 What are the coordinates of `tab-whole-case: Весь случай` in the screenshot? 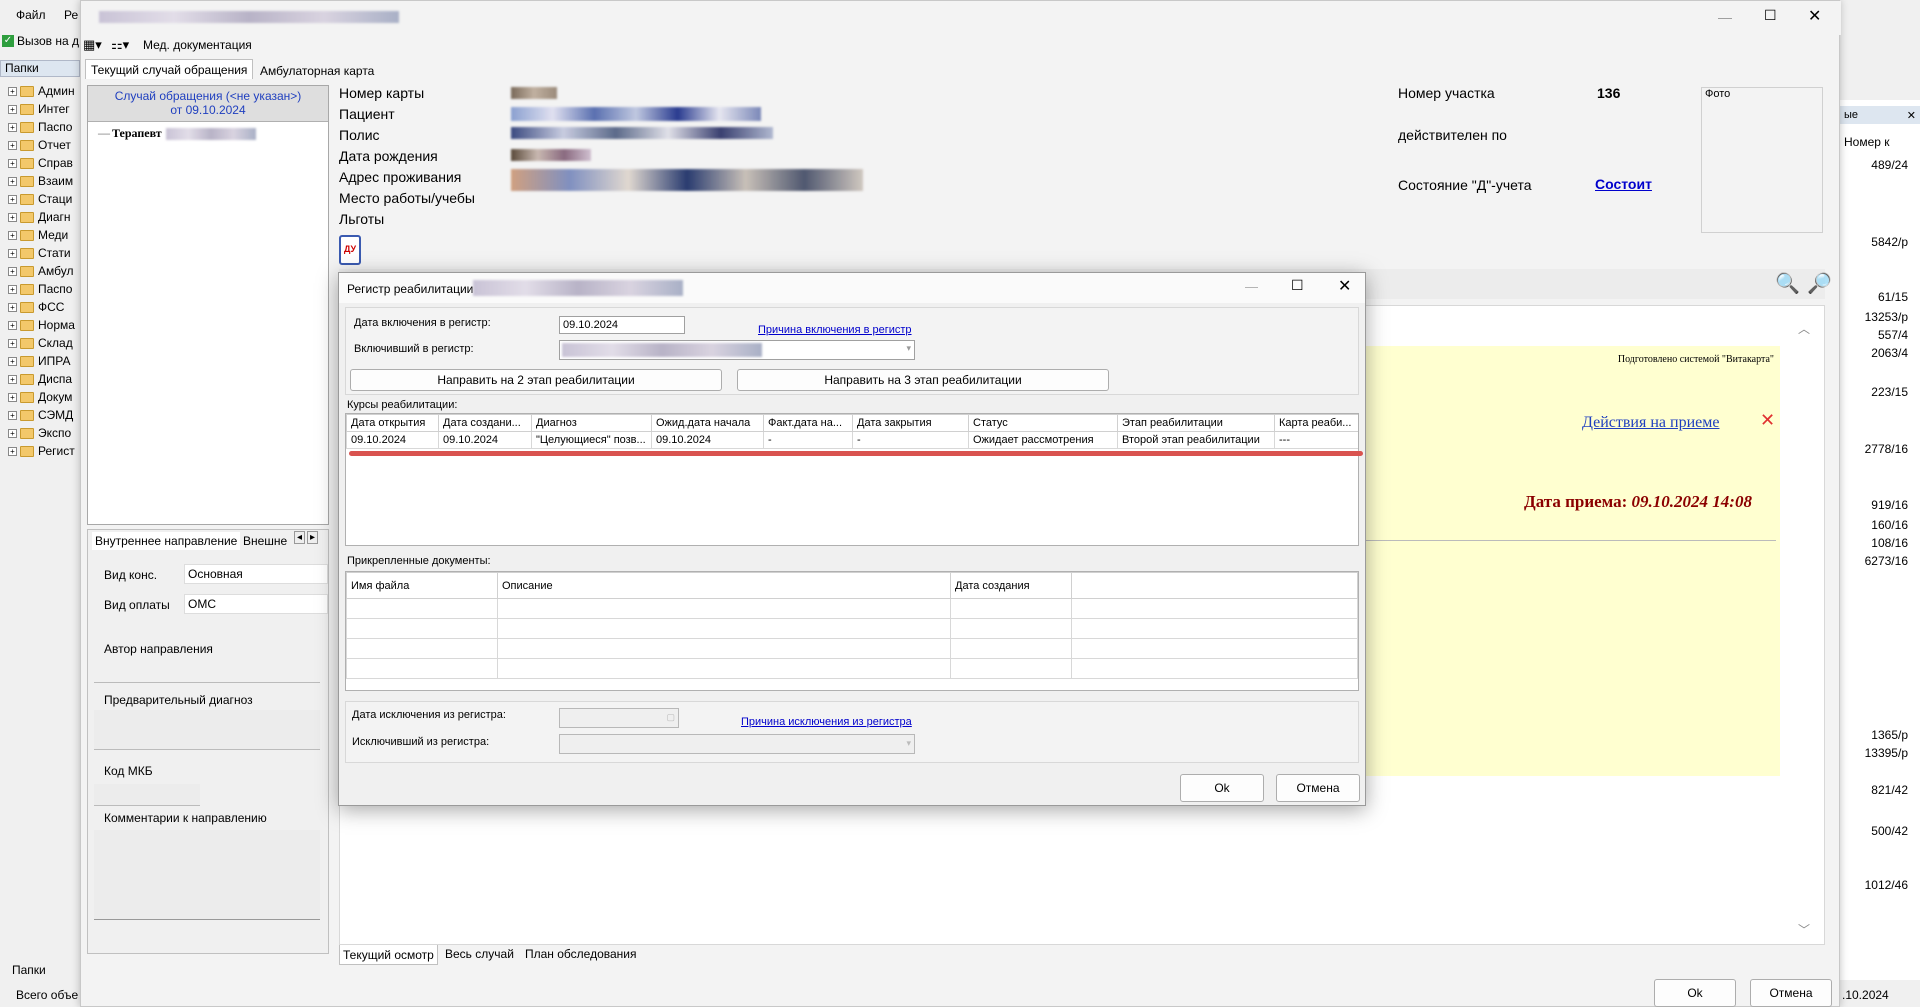 It's located at (479, 954).